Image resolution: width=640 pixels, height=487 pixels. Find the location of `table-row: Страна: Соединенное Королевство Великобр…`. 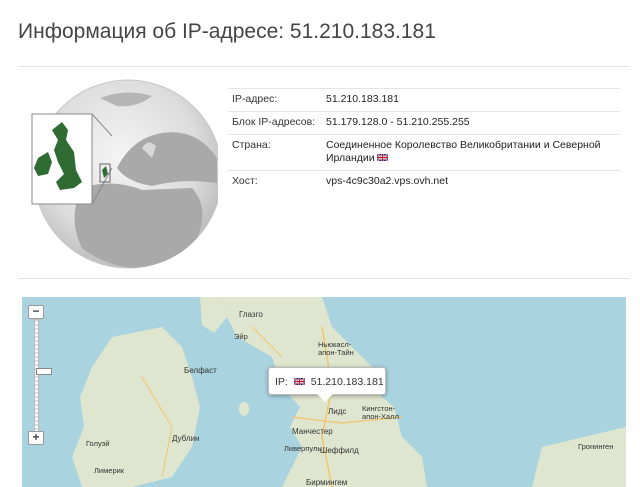

table-row: Страна: Соединенное Королевство Великобр… is located at coordinates (424, 152).